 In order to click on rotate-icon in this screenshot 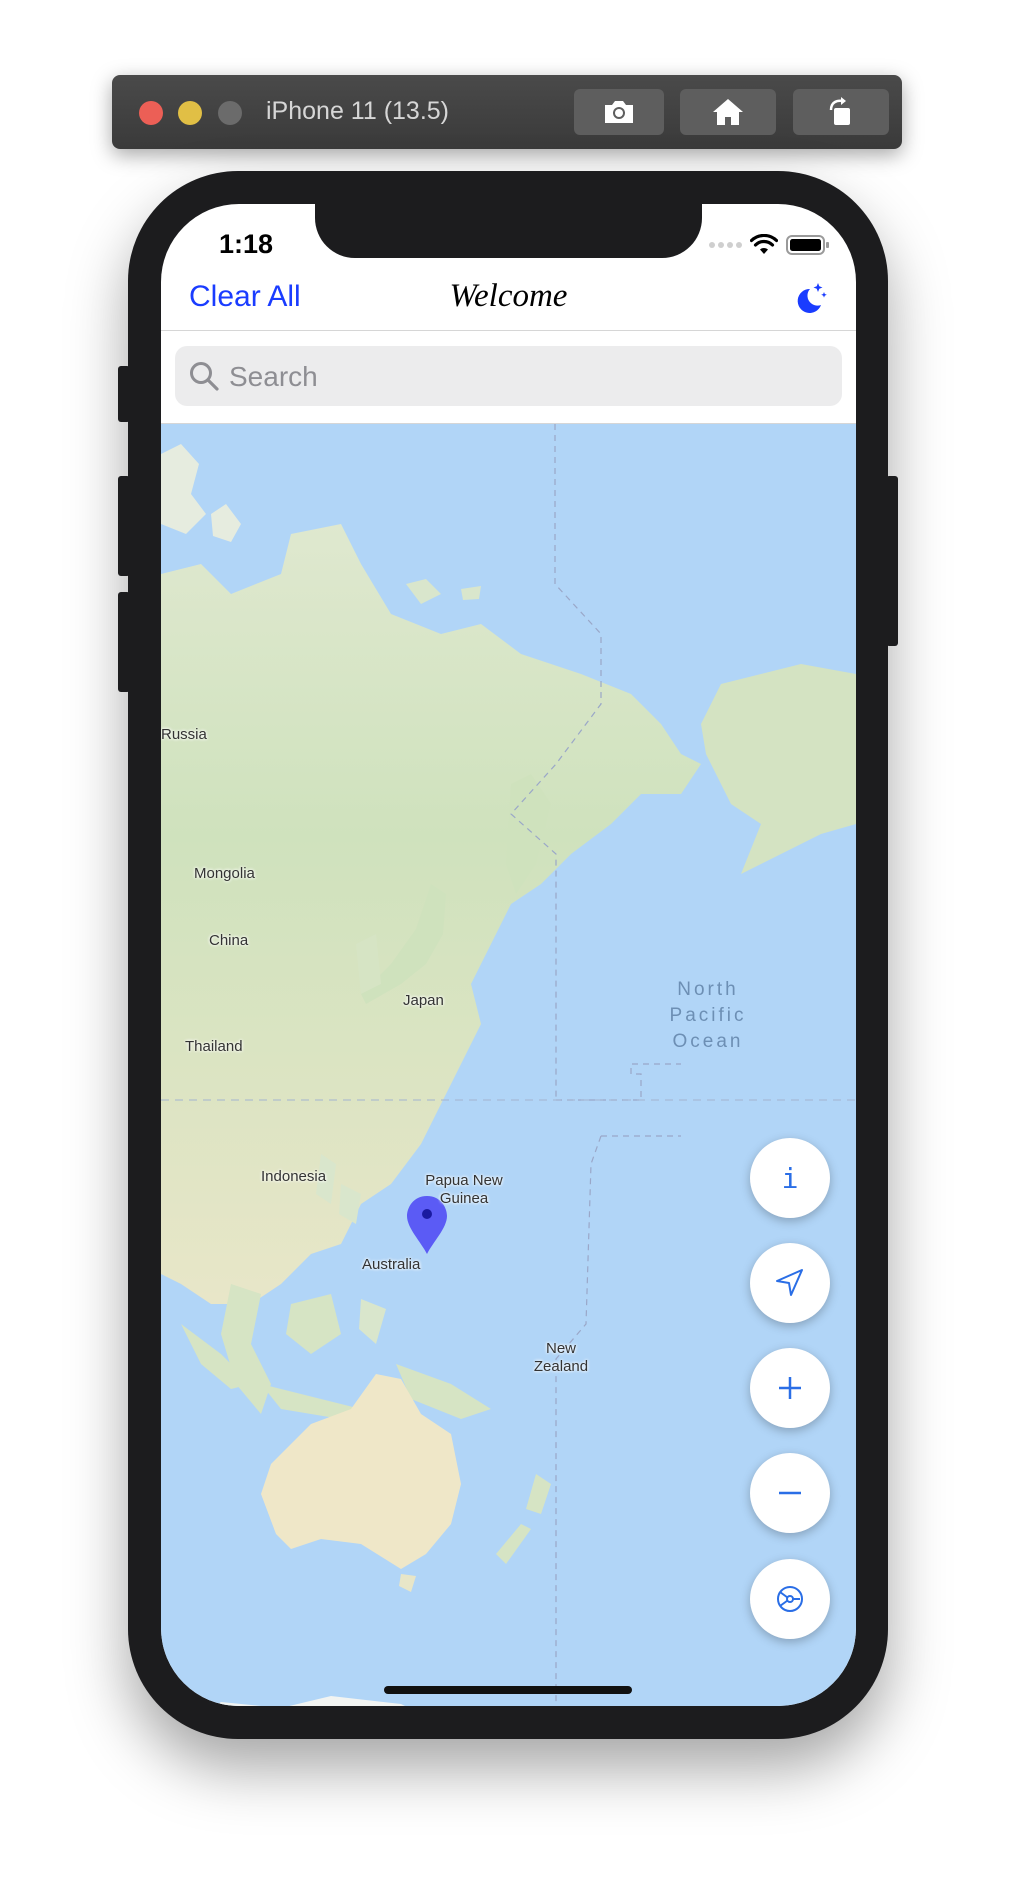, I will do `click(839, 111)`.